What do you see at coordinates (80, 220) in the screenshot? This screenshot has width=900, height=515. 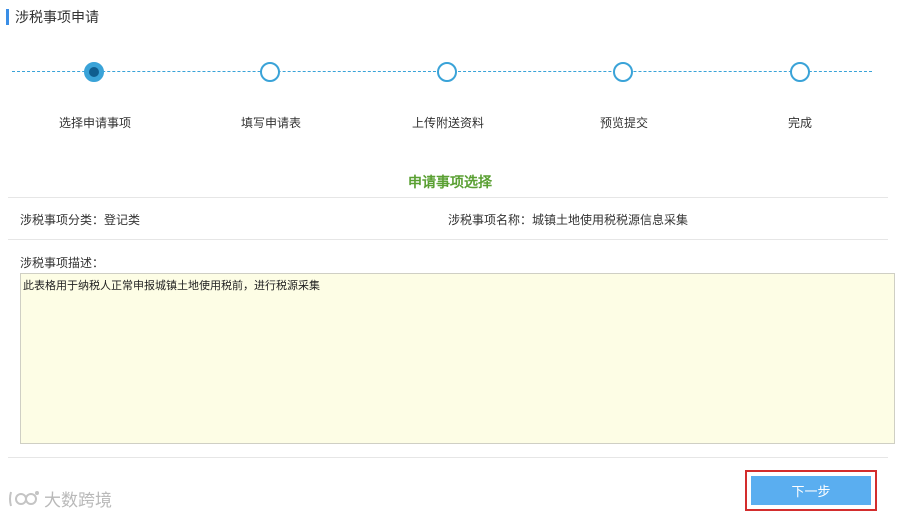 I see `category-field: 涉税事项分类：登记类` at bounding box center [80, 220].